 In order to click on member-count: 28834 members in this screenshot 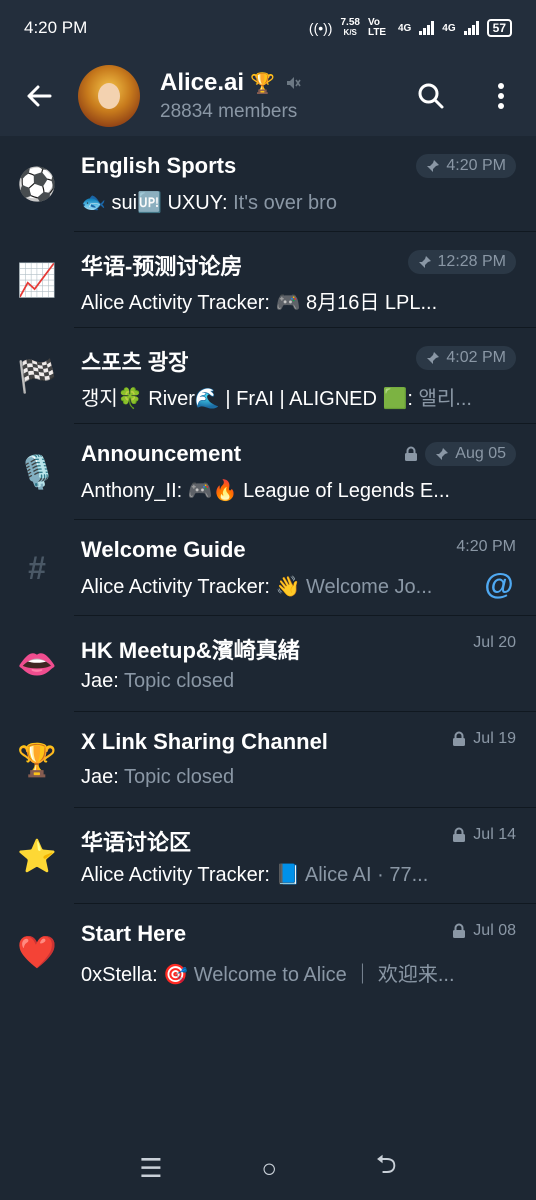, I will do `click(229, 111)`.